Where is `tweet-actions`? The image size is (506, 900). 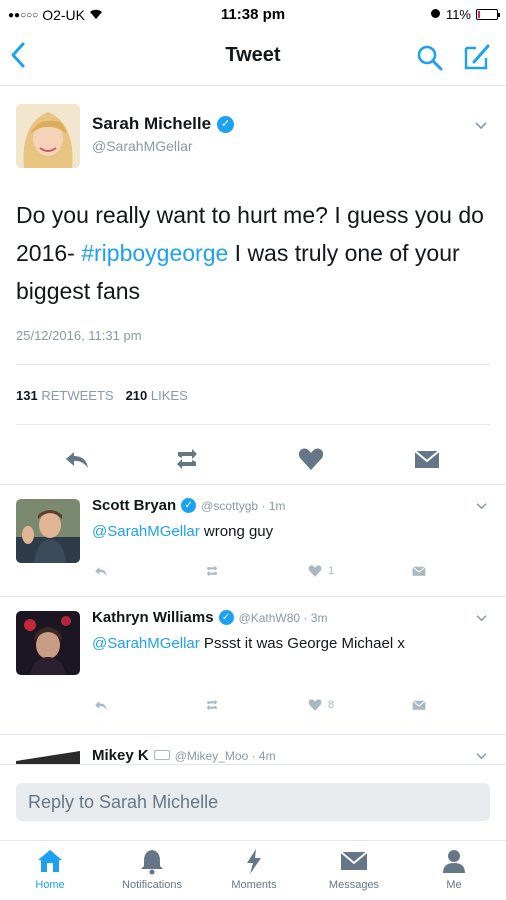
tweet-actions is located at coordinates (253, 460).